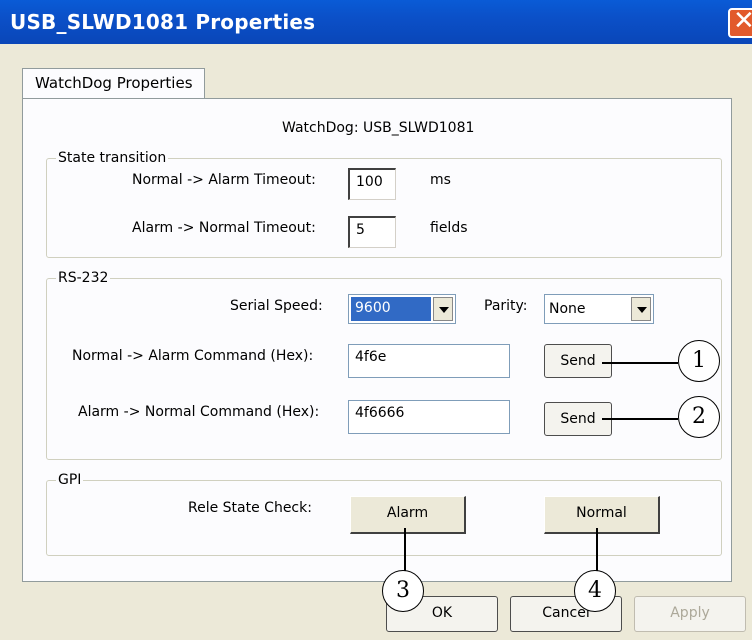 This screenshot has height=640, width=752. I want to click on alarm-to-normal-timeout-label: Alarm -> Normal Timeout:, so click(224, 228).